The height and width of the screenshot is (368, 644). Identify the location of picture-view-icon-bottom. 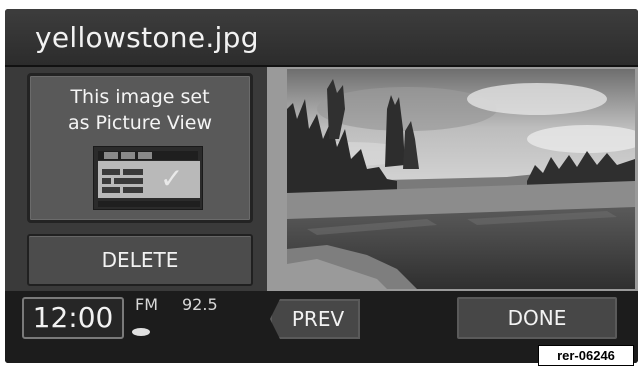
(149, 204).